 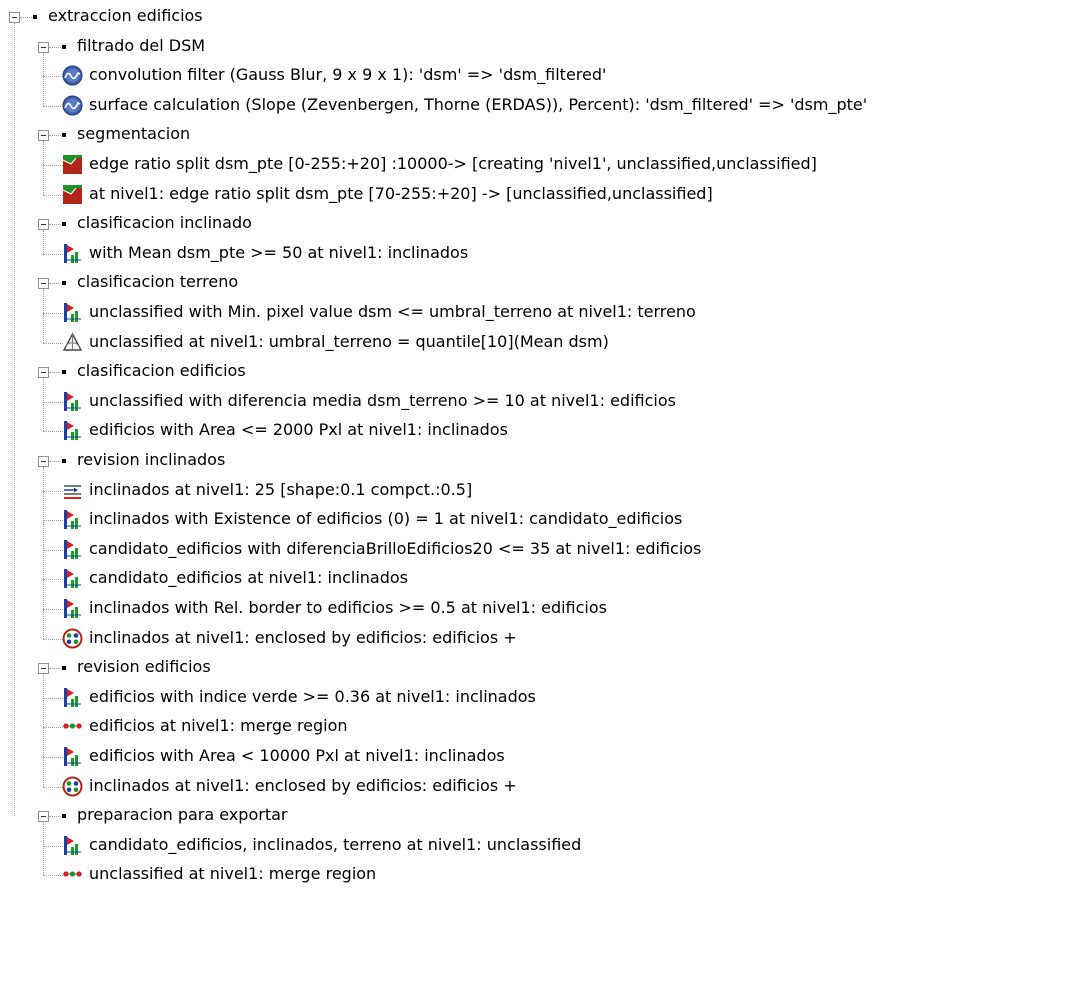 What do you see at coordinates (182, 815) in the screenshot?
I see `group-label: preparacion para exportar` at bounding box center [182, 815].